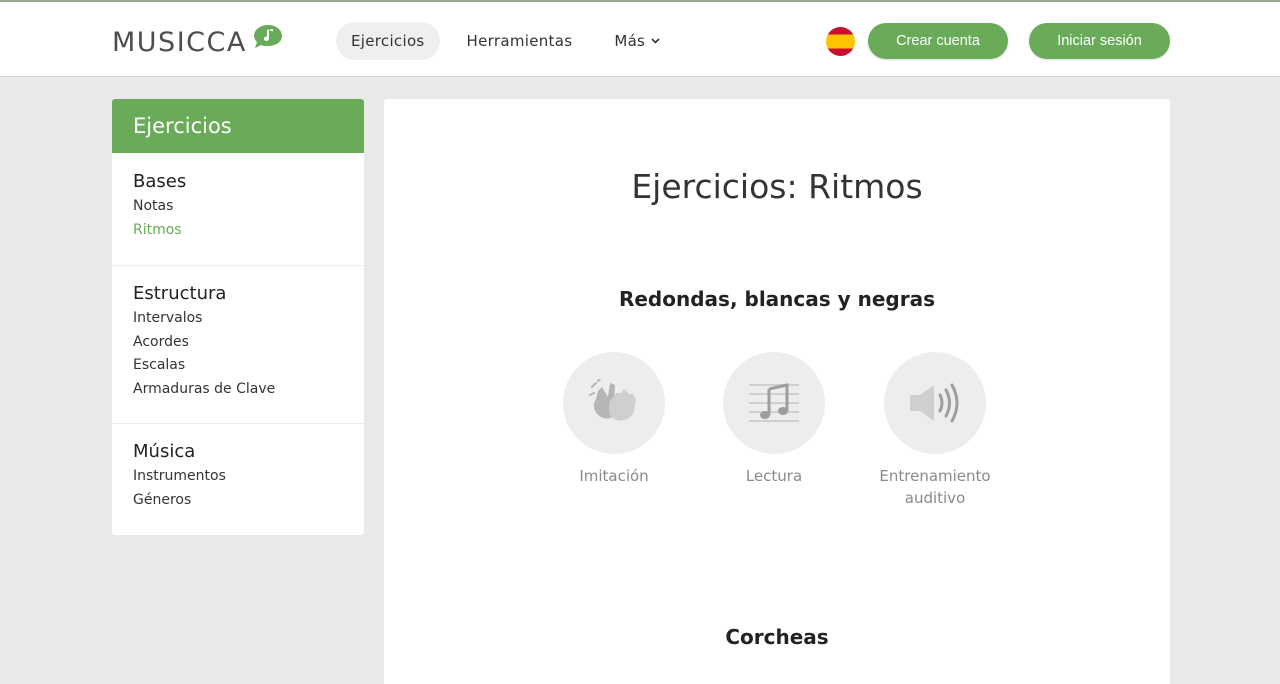 This screenshot has height=684, width=1280. I want to click on exercise-label: Entrenamiento auditivo, so click(935, 487).